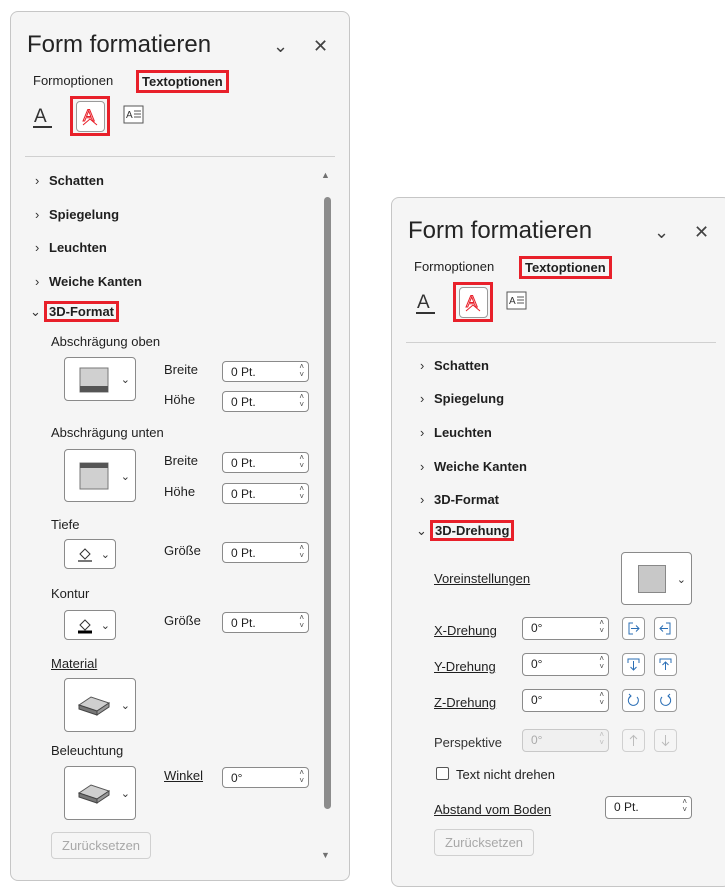  What do you see at coordinates (633, 740) in the screenshot?
I see `perspective-increase-icon` at bounding box center [633, 740].